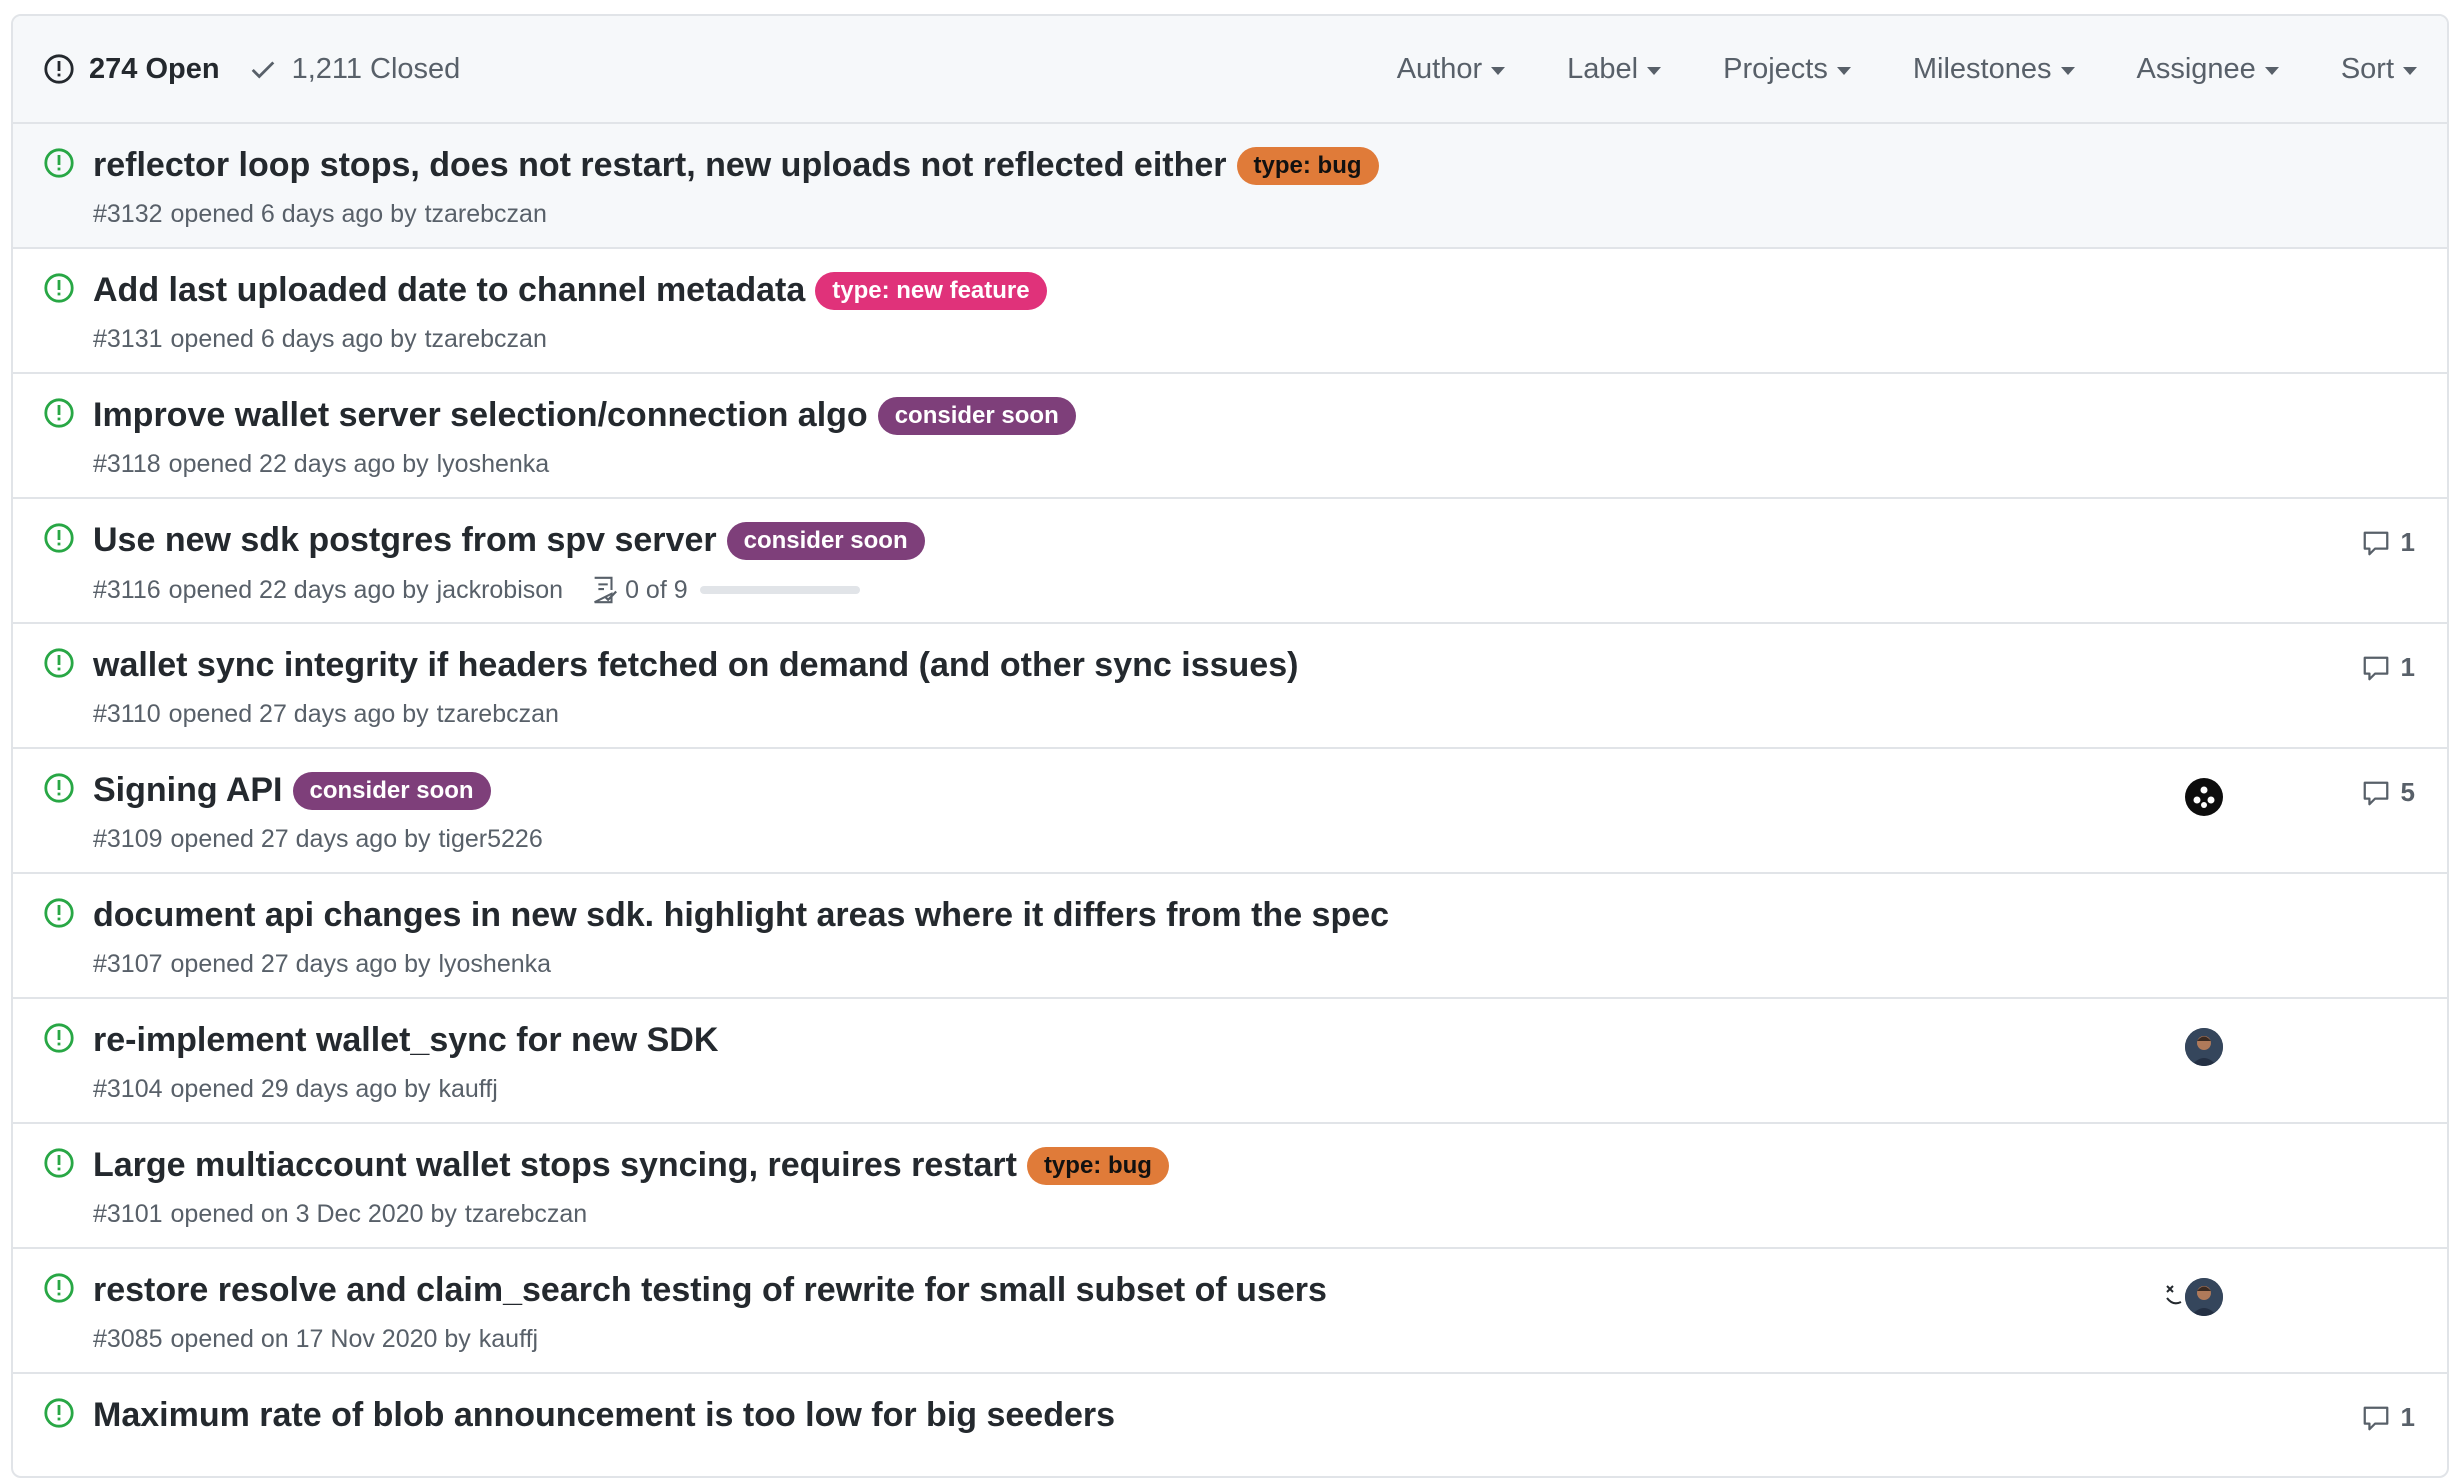 The width and height of the screenshot is (2458, 1478). What do you see at coordinates (1994, 69) in the screenshot?
I see `milestones-filter: Milestones` at bounding box center [1994, 69].